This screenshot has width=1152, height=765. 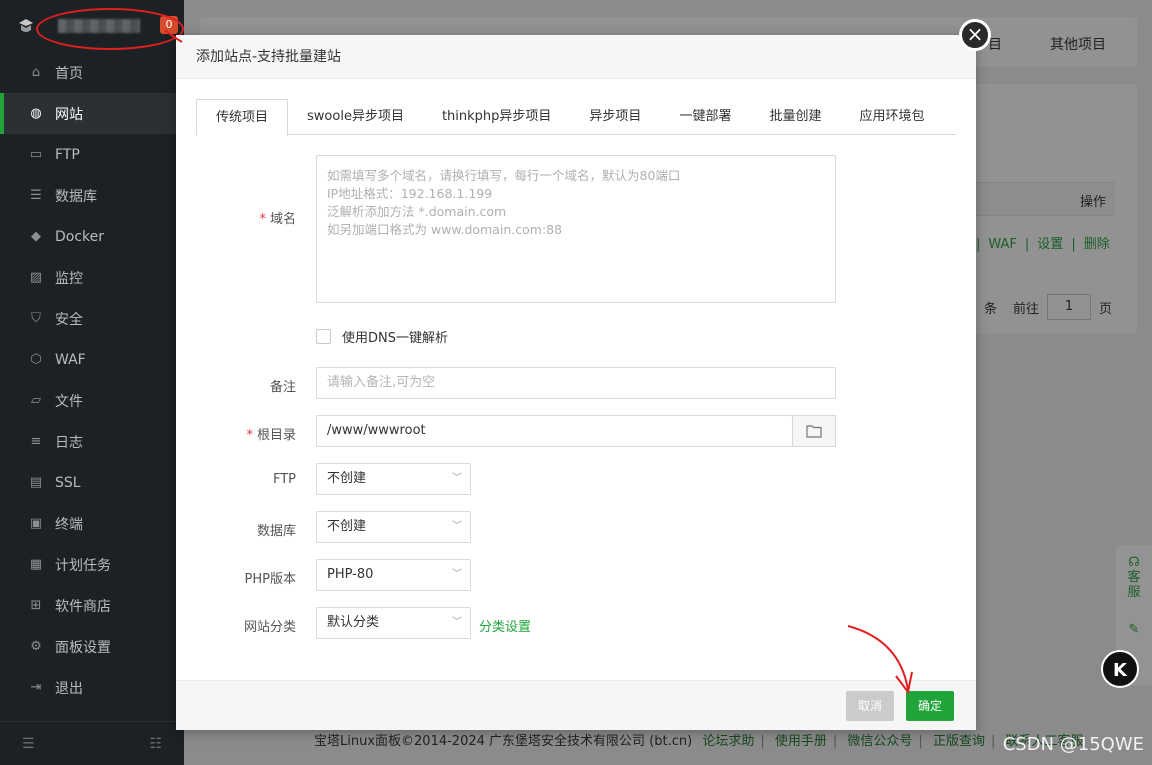 I want to click on watermark-text: CSDN @15QWE, so click(x=1073, y=744).